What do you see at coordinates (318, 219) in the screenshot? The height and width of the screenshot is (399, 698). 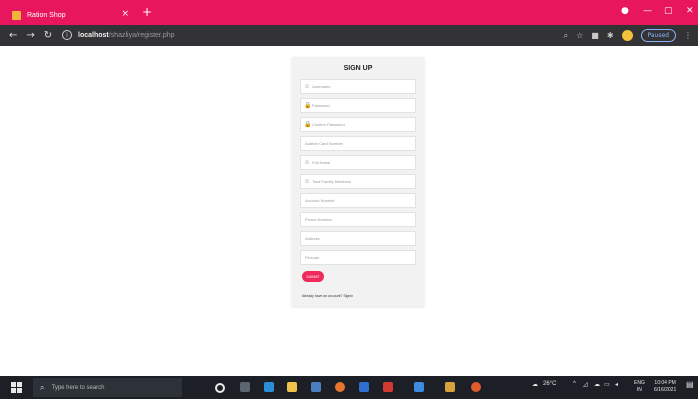 I see `field-placeholder: Phone Number` at bounding box center [318, 219].